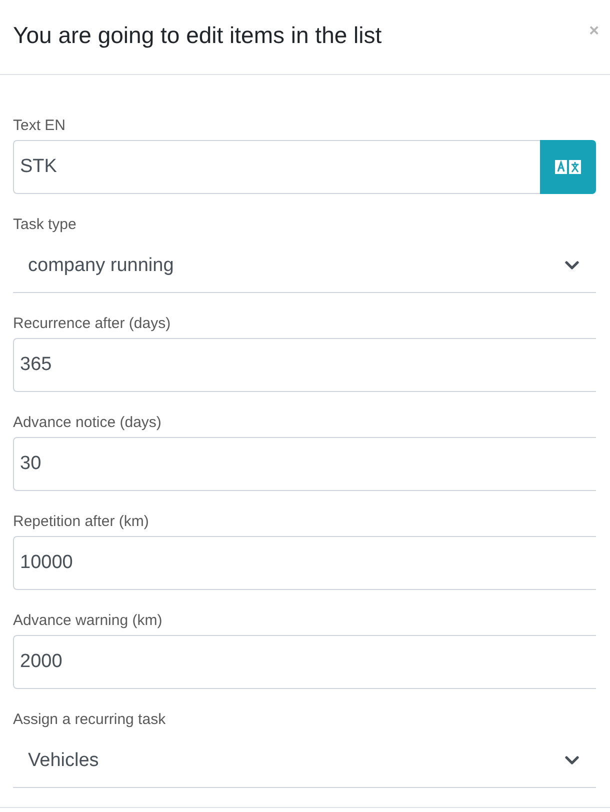 Image resolution: width=610 pixels, height=812 pixels. I want to click on dialog-title: You are going to edit items in the list, so click(197, 36).